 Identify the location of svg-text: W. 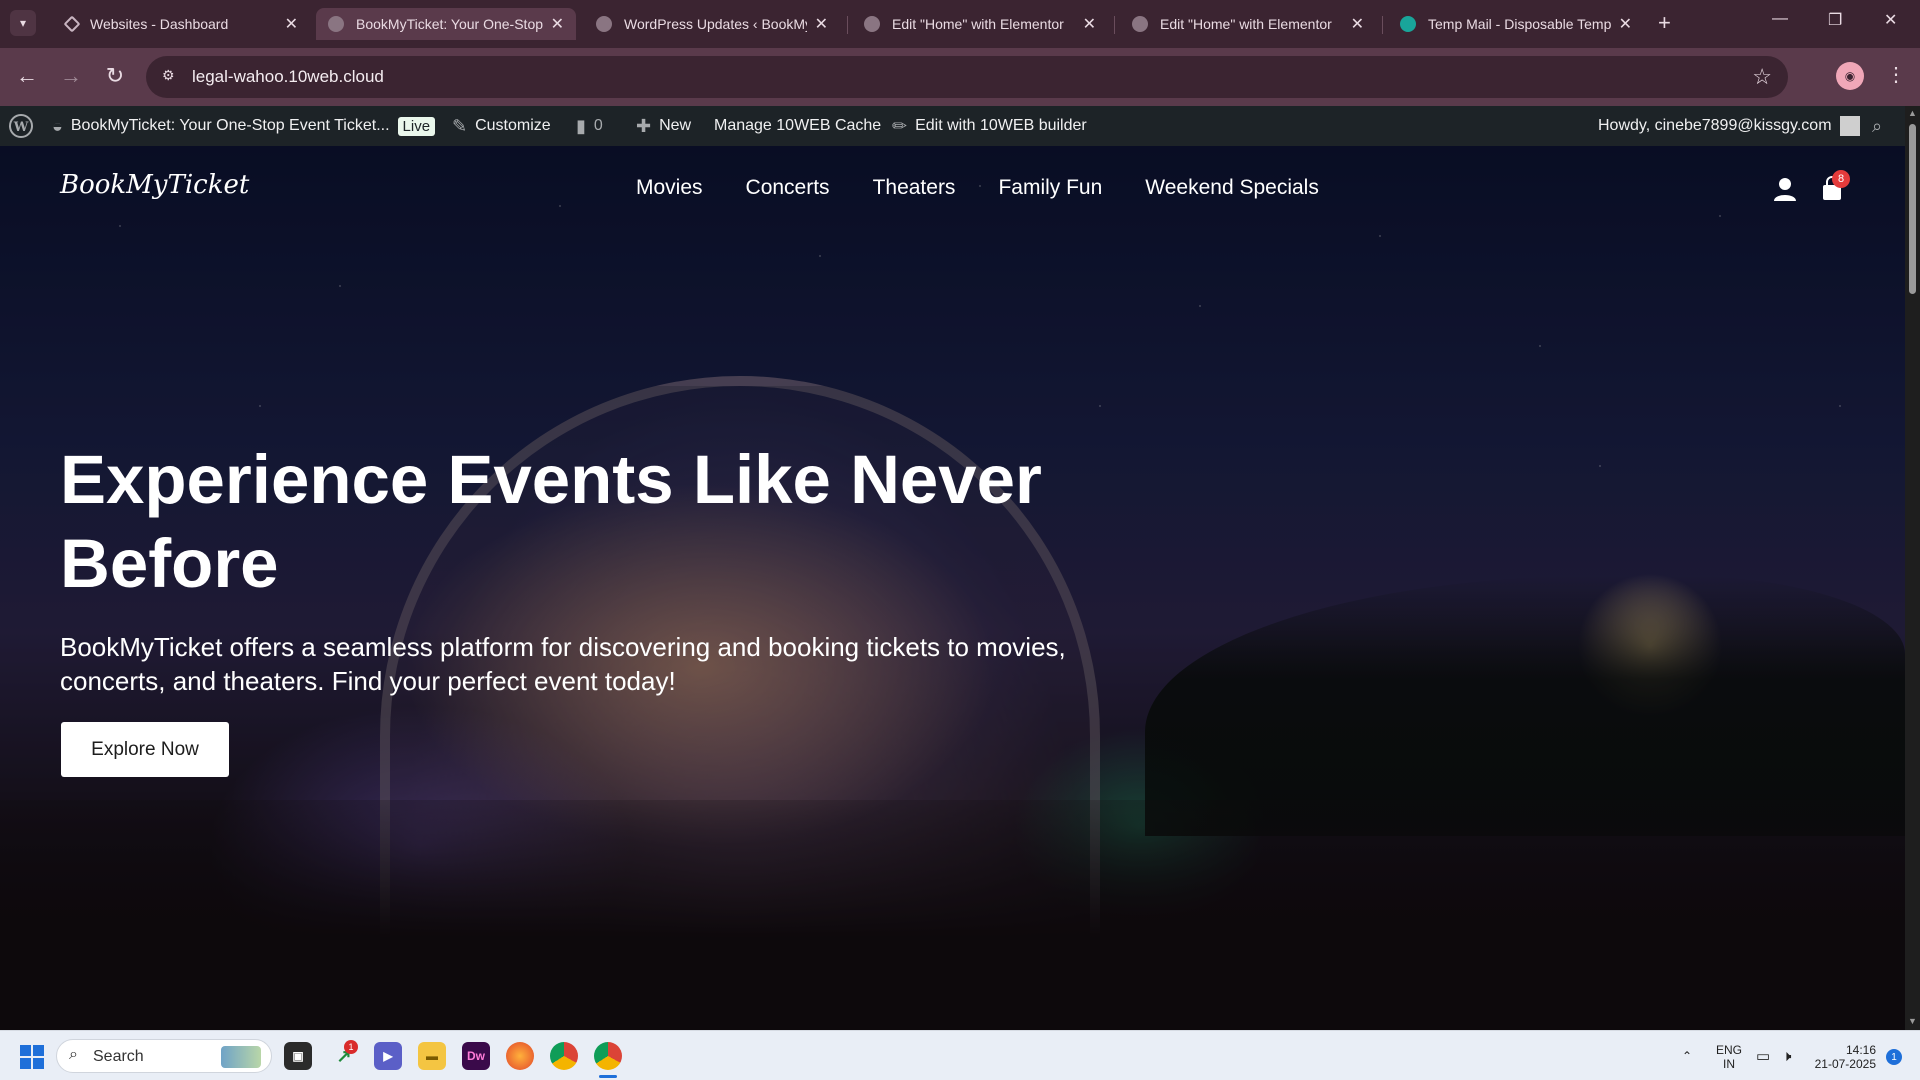
(21, 127).